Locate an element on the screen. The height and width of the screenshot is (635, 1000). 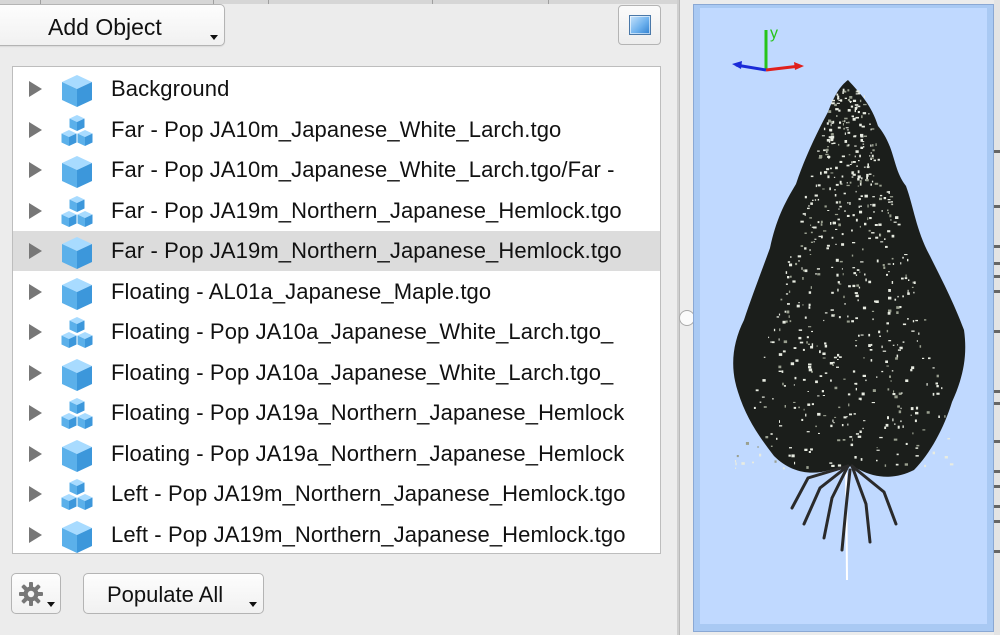
add-object-label: Add Object is located at coordinates (105, 27).